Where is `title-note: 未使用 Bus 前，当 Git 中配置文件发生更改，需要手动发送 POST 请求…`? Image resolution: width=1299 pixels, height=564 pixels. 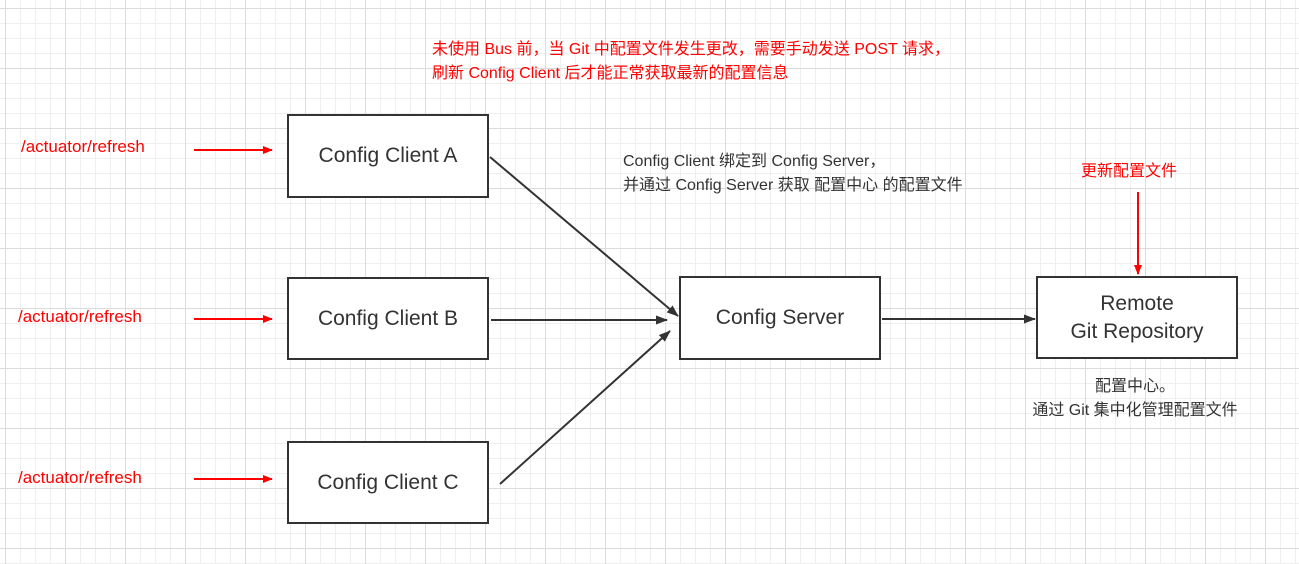
title-note: 未使用 Bus 前，当 Git 中配置文件发生更改，需要手动发送 POST 请求… is located at coordinates (691, 61).